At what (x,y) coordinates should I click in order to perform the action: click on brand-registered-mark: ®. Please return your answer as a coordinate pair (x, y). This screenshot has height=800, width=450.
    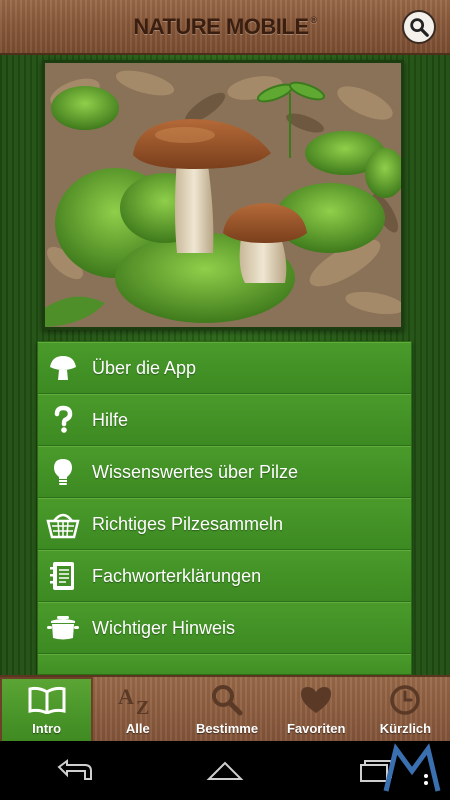
    Looking at the image, I should click on (314, 19).